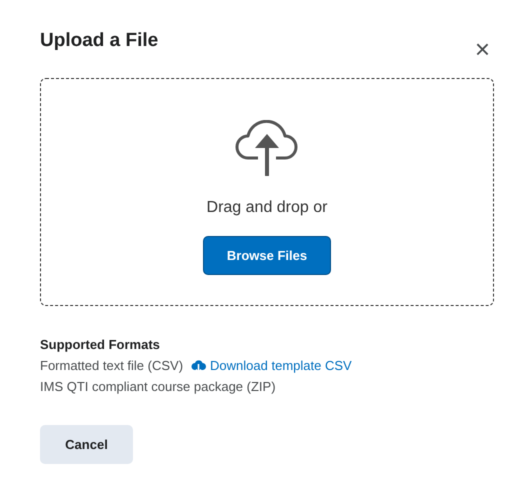 The image size is (527, 482). Describe the element at coordinates (86, 444) in the screenshot. I see `cancel-button: Cancel` at that location.